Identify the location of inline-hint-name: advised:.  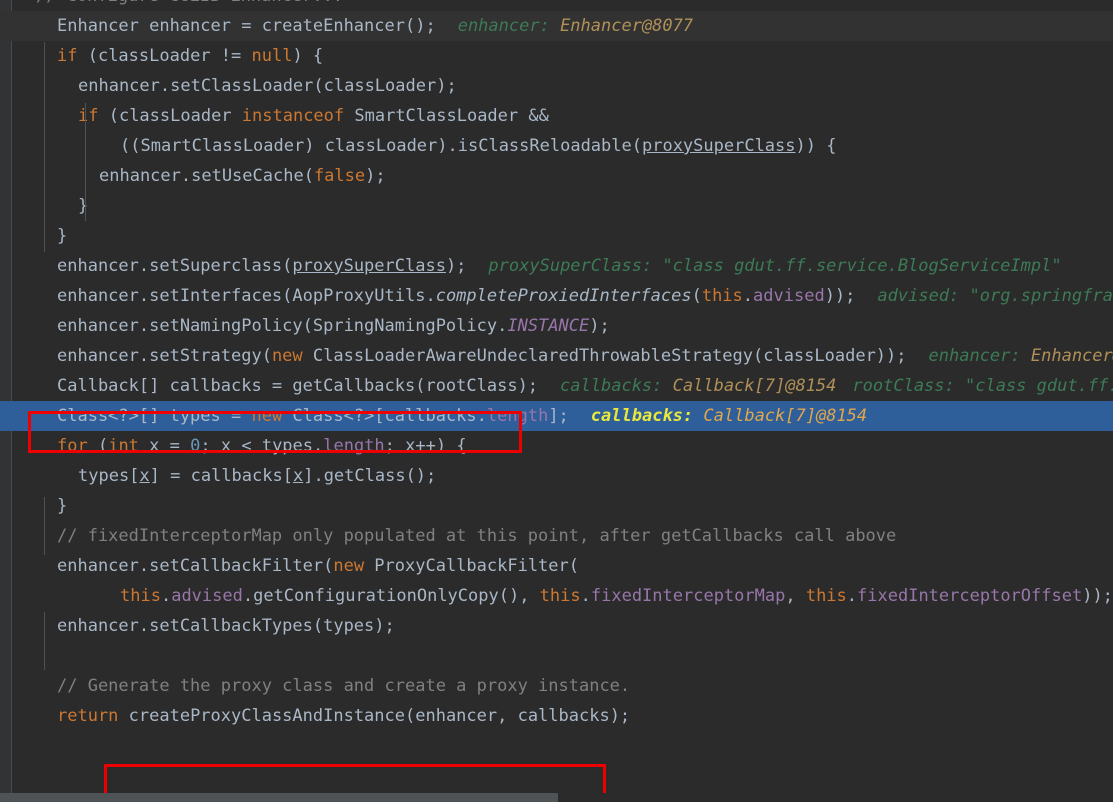
(923, 296).